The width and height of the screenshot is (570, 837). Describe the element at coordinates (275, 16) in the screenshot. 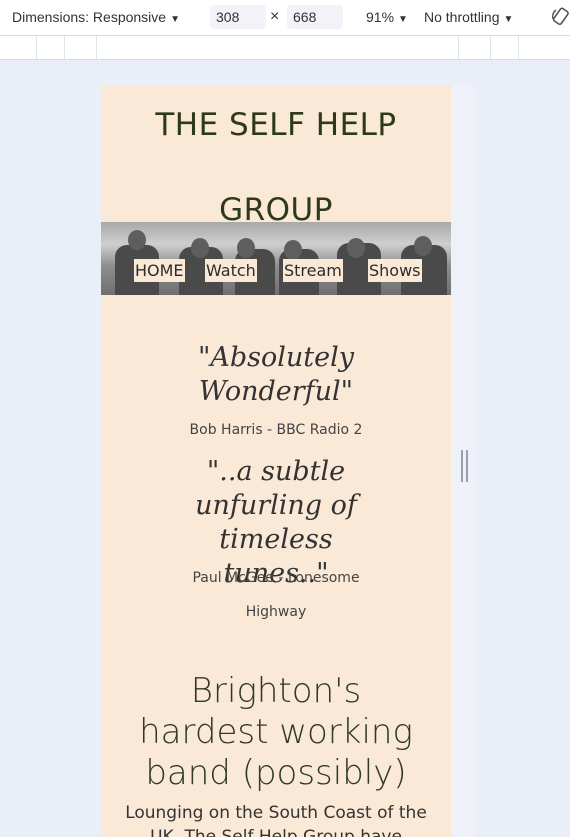

I see `times-icon: ×` at that location.